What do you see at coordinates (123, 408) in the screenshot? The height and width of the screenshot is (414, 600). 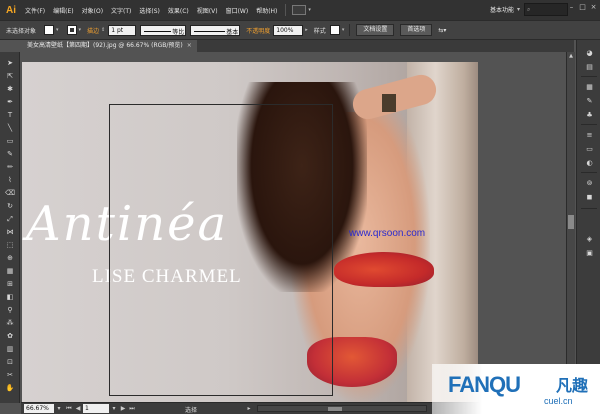 I see `next-artboard-icon: ▶` at bounding box center [123, 408].